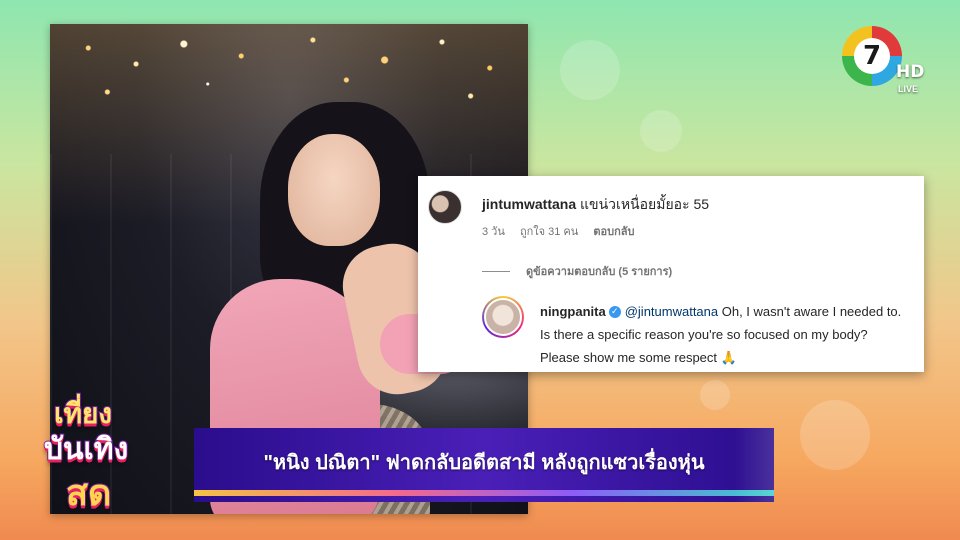 This screenshot has width=960, height=540. I want to click on hd-label: HD, so click(910, 72).